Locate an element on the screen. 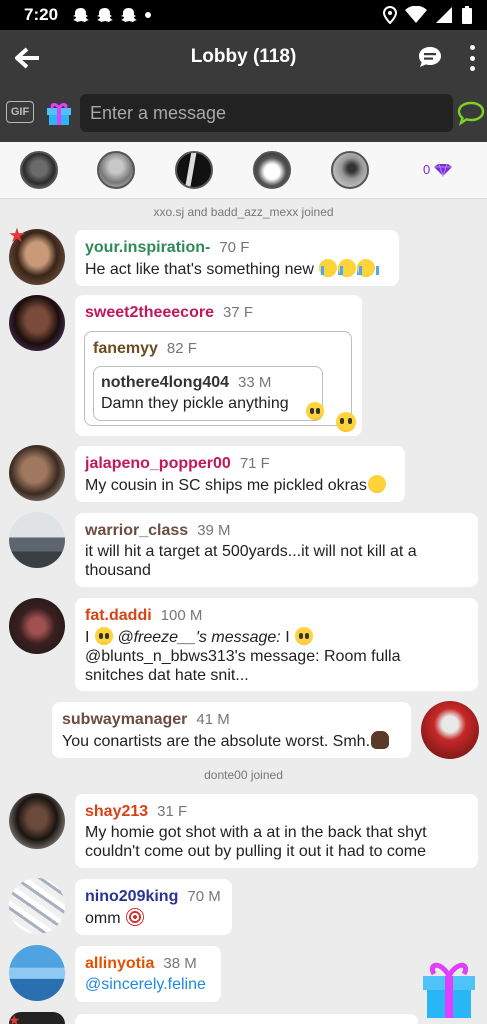 This screenshot has width=487, height=1024. message-body: He act like that's something new is located at coordinates (199, 269).